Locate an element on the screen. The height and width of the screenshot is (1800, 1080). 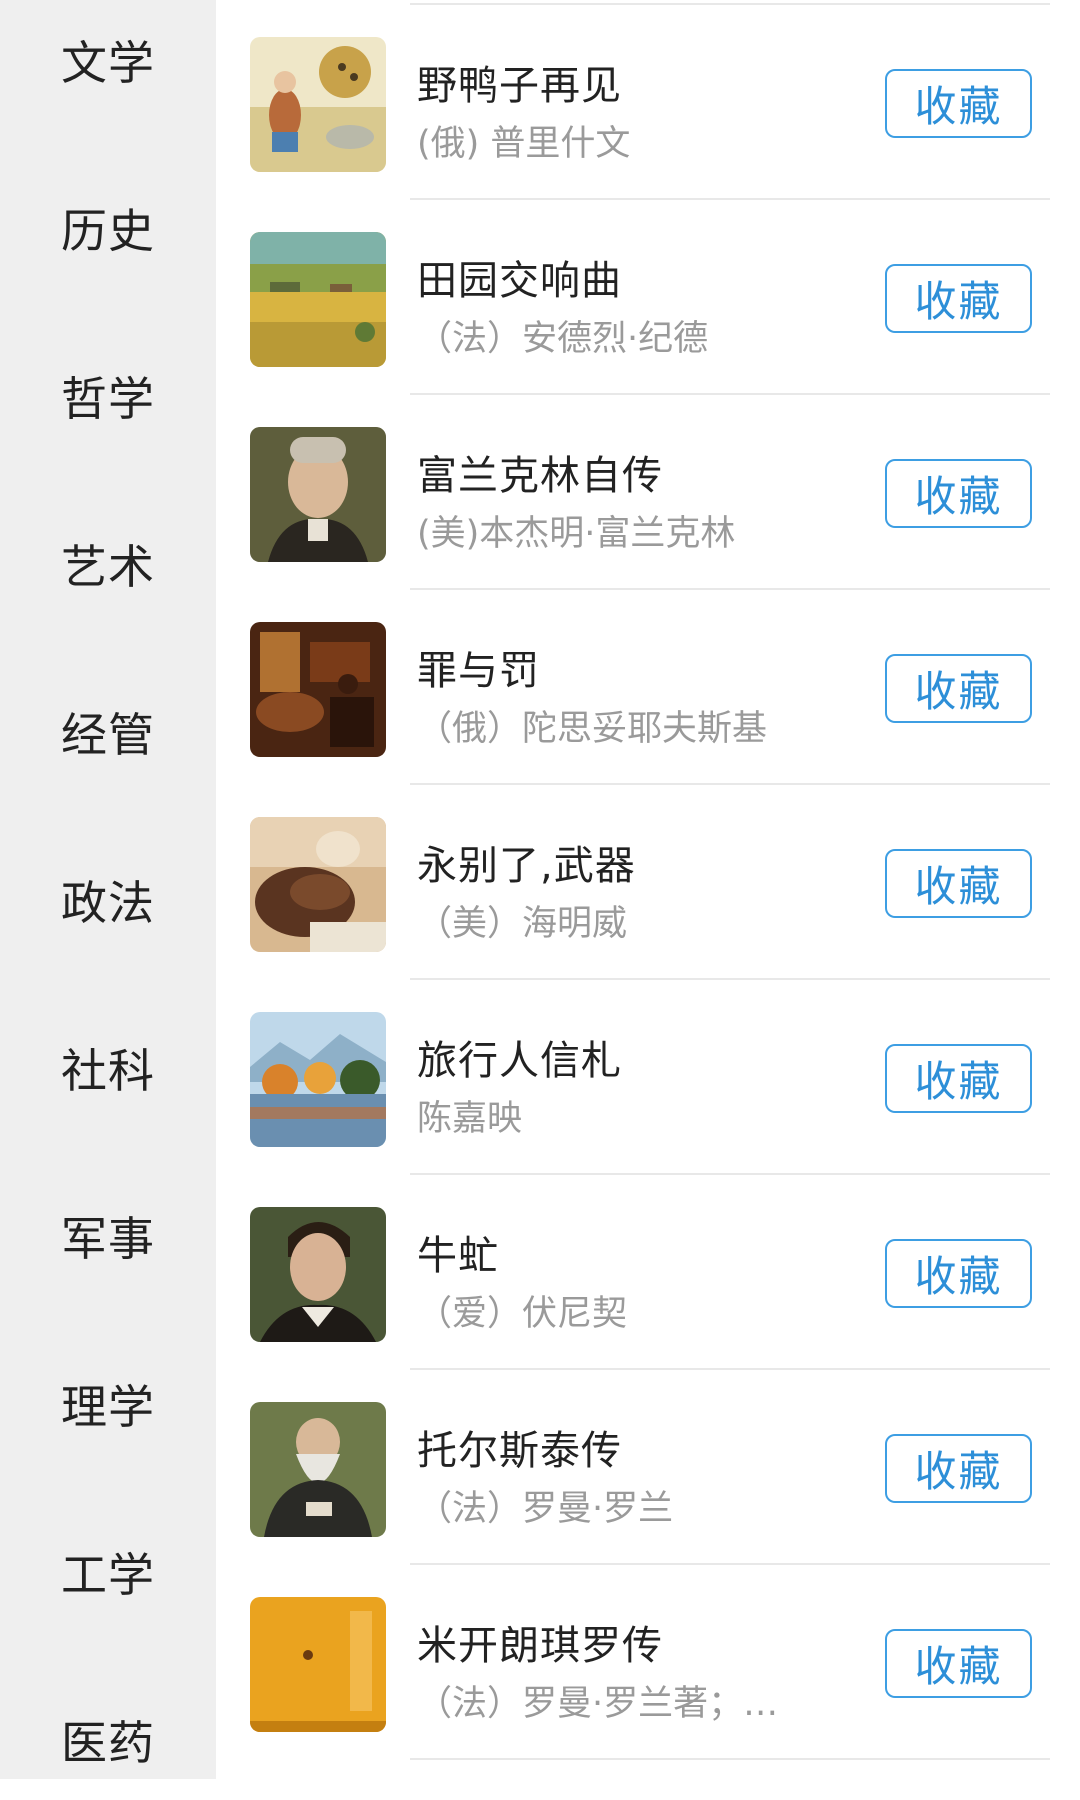
book-author: （爱）伏尼契 is located at coordinates (522, 1314).